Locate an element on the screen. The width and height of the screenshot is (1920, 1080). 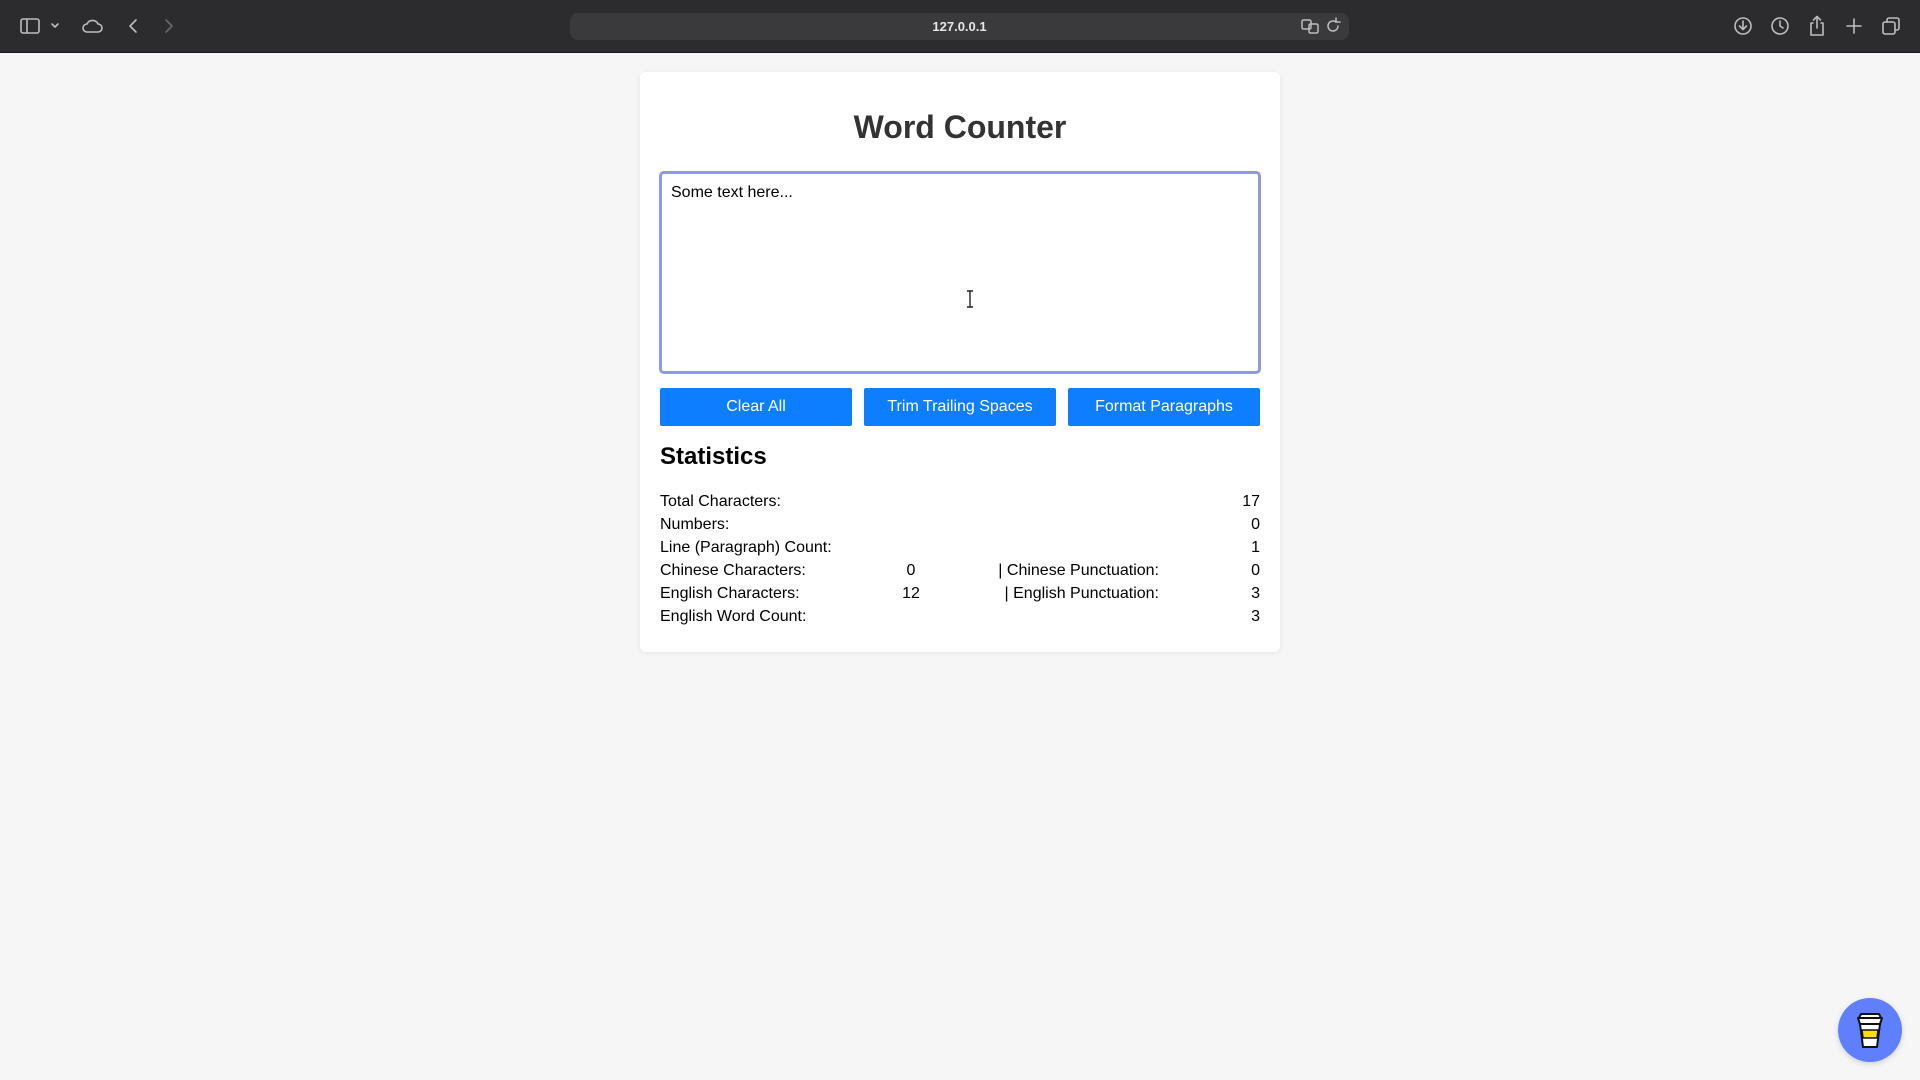
stat-value: 12 is located at coordinates (911, 593).